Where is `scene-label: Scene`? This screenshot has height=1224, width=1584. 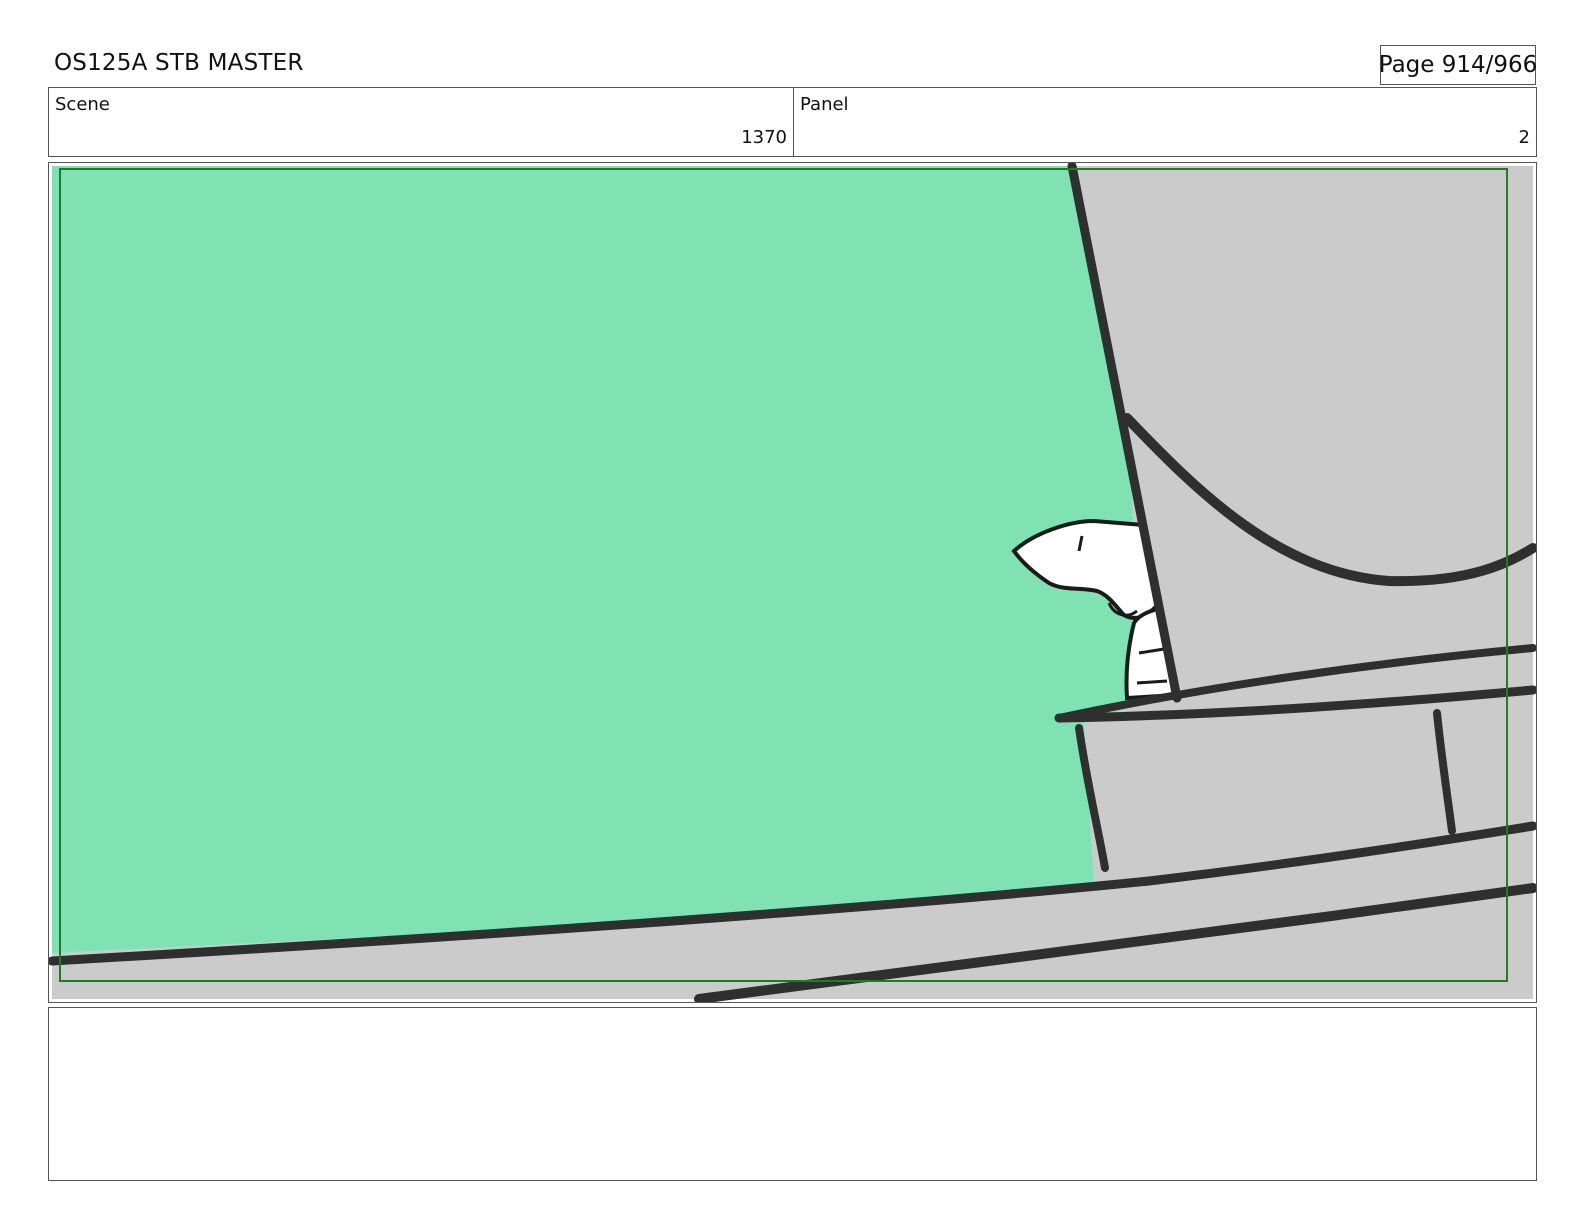
scene-label: Scene is located at coordinates (82, 104).